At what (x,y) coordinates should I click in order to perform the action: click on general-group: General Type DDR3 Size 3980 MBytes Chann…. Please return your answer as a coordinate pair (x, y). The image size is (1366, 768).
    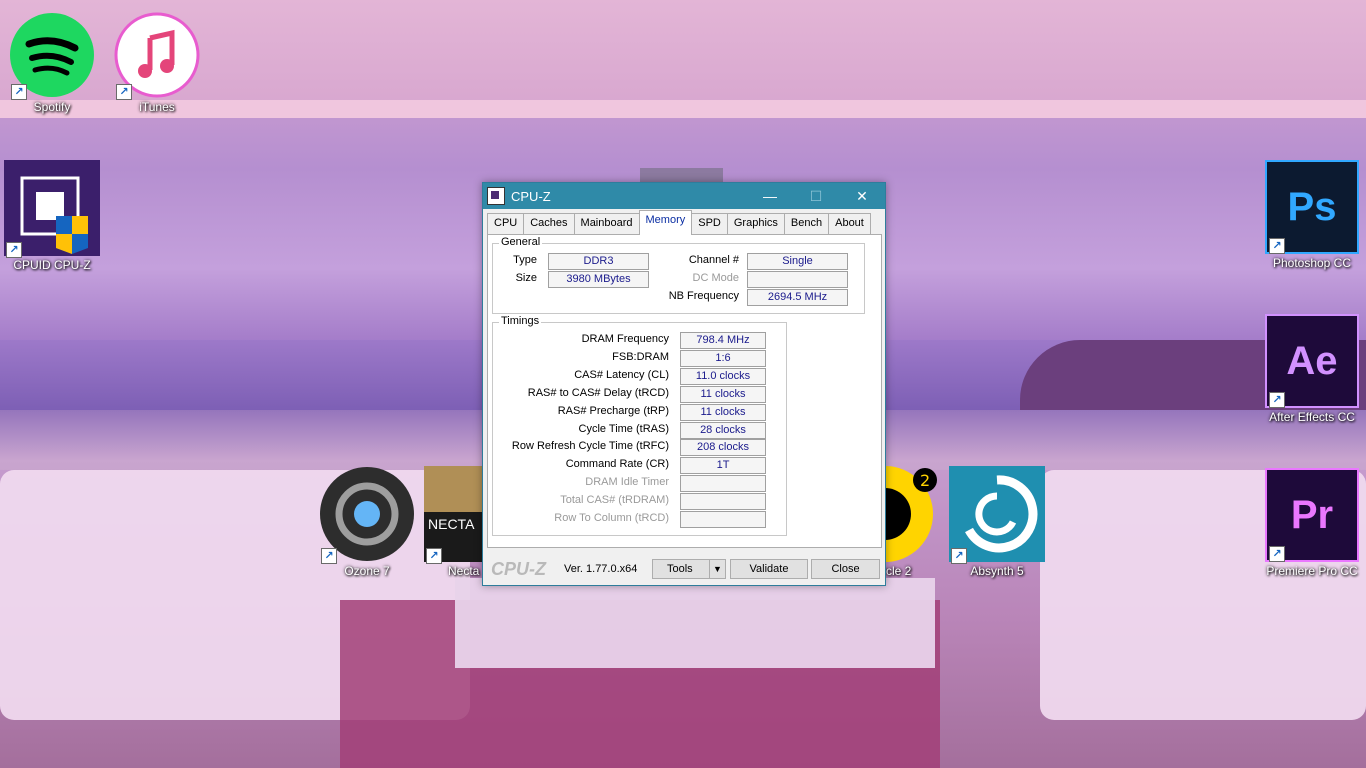
    Looking at the image, I should click on (678, 275).